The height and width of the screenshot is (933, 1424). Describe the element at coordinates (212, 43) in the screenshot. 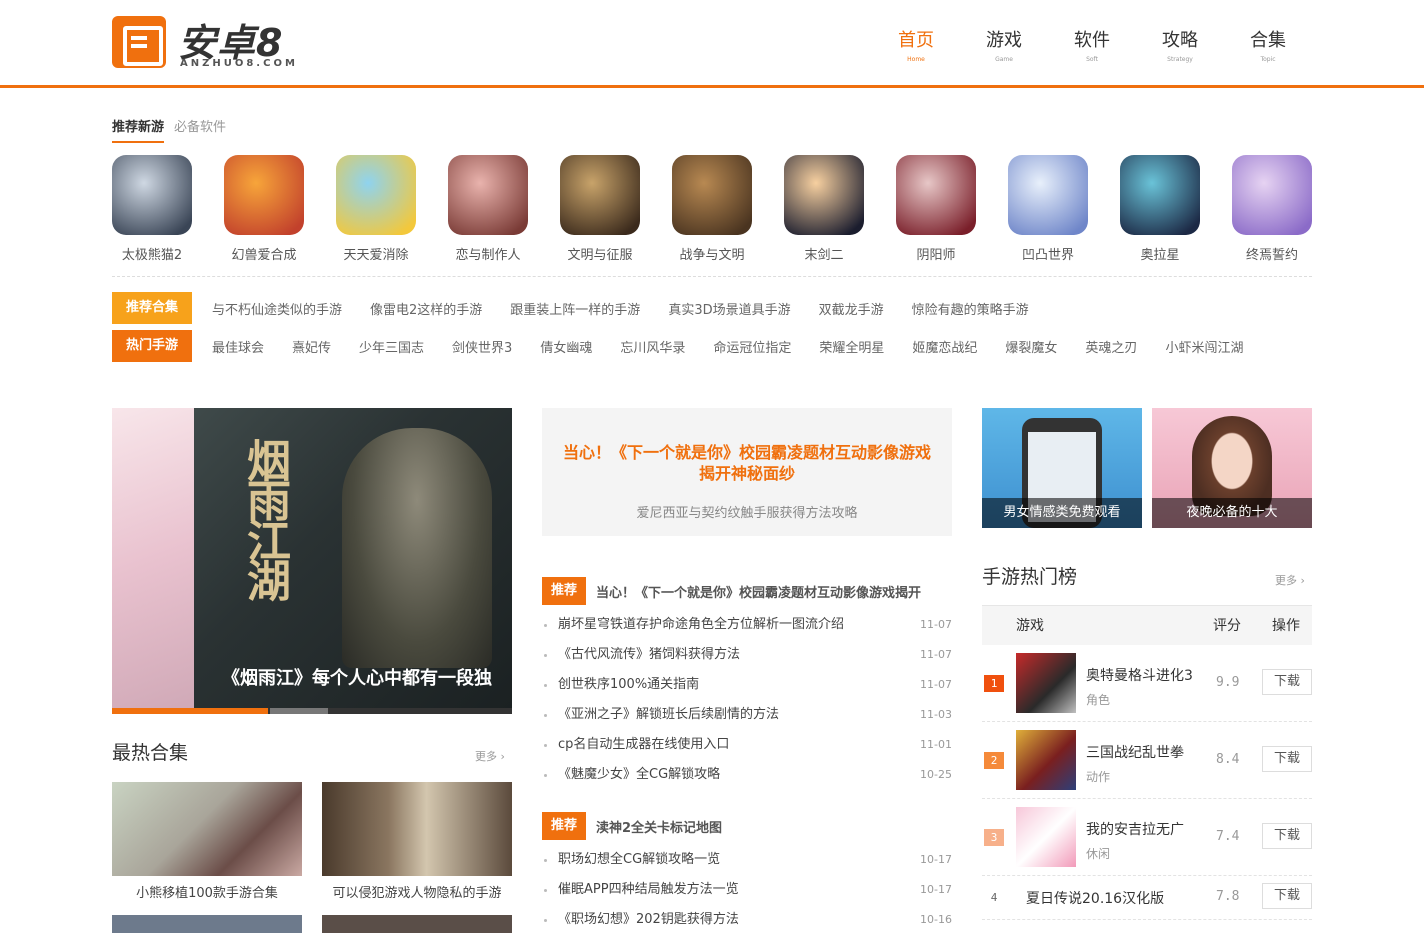

I see `site-logo: 安卓8 ANZHUO8.COM` at that location.